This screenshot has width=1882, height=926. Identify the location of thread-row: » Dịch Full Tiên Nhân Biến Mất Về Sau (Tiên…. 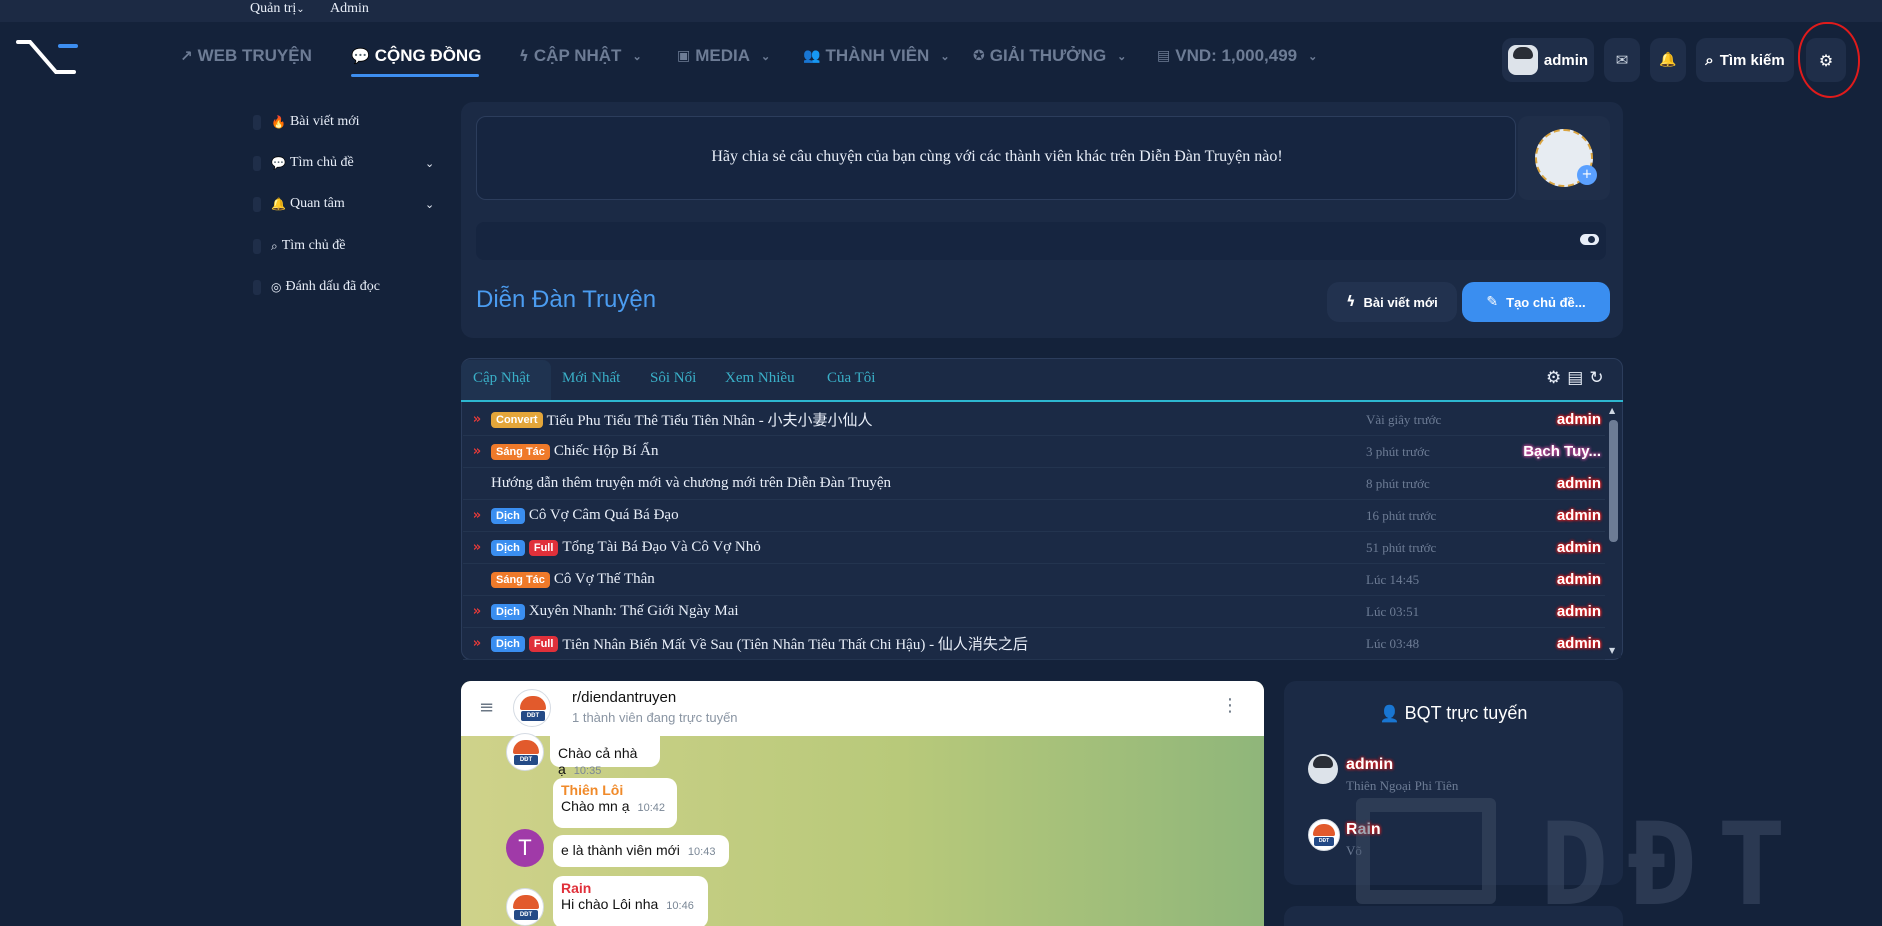
(1034, 644).